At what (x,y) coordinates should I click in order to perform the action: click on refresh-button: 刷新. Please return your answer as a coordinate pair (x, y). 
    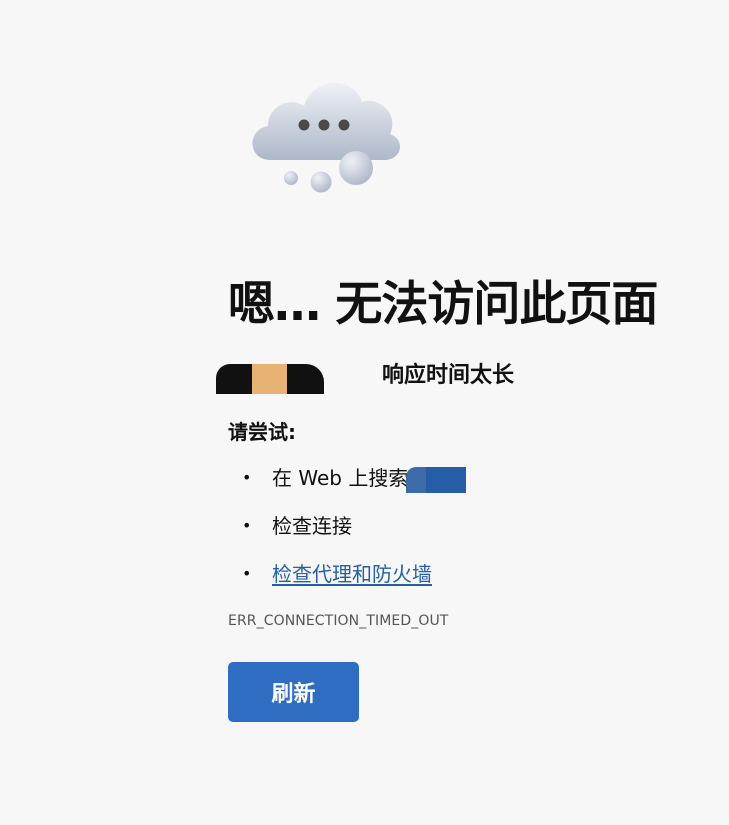
    Looking at the image, I should click on (293, 692).